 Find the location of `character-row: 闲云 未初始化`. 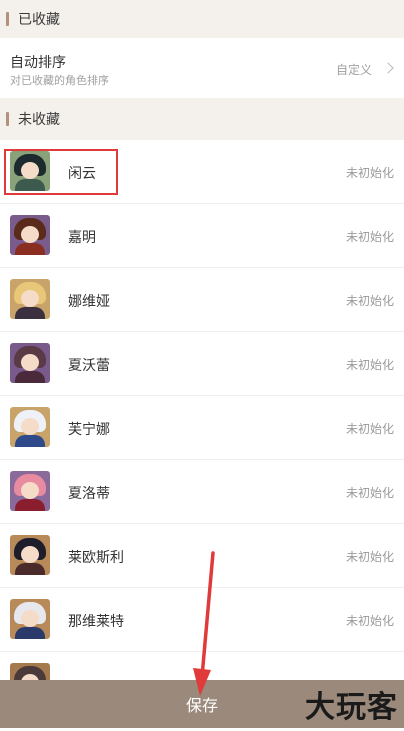

character-row: 闲云 未初始化 is located at coordinates (202, 172).